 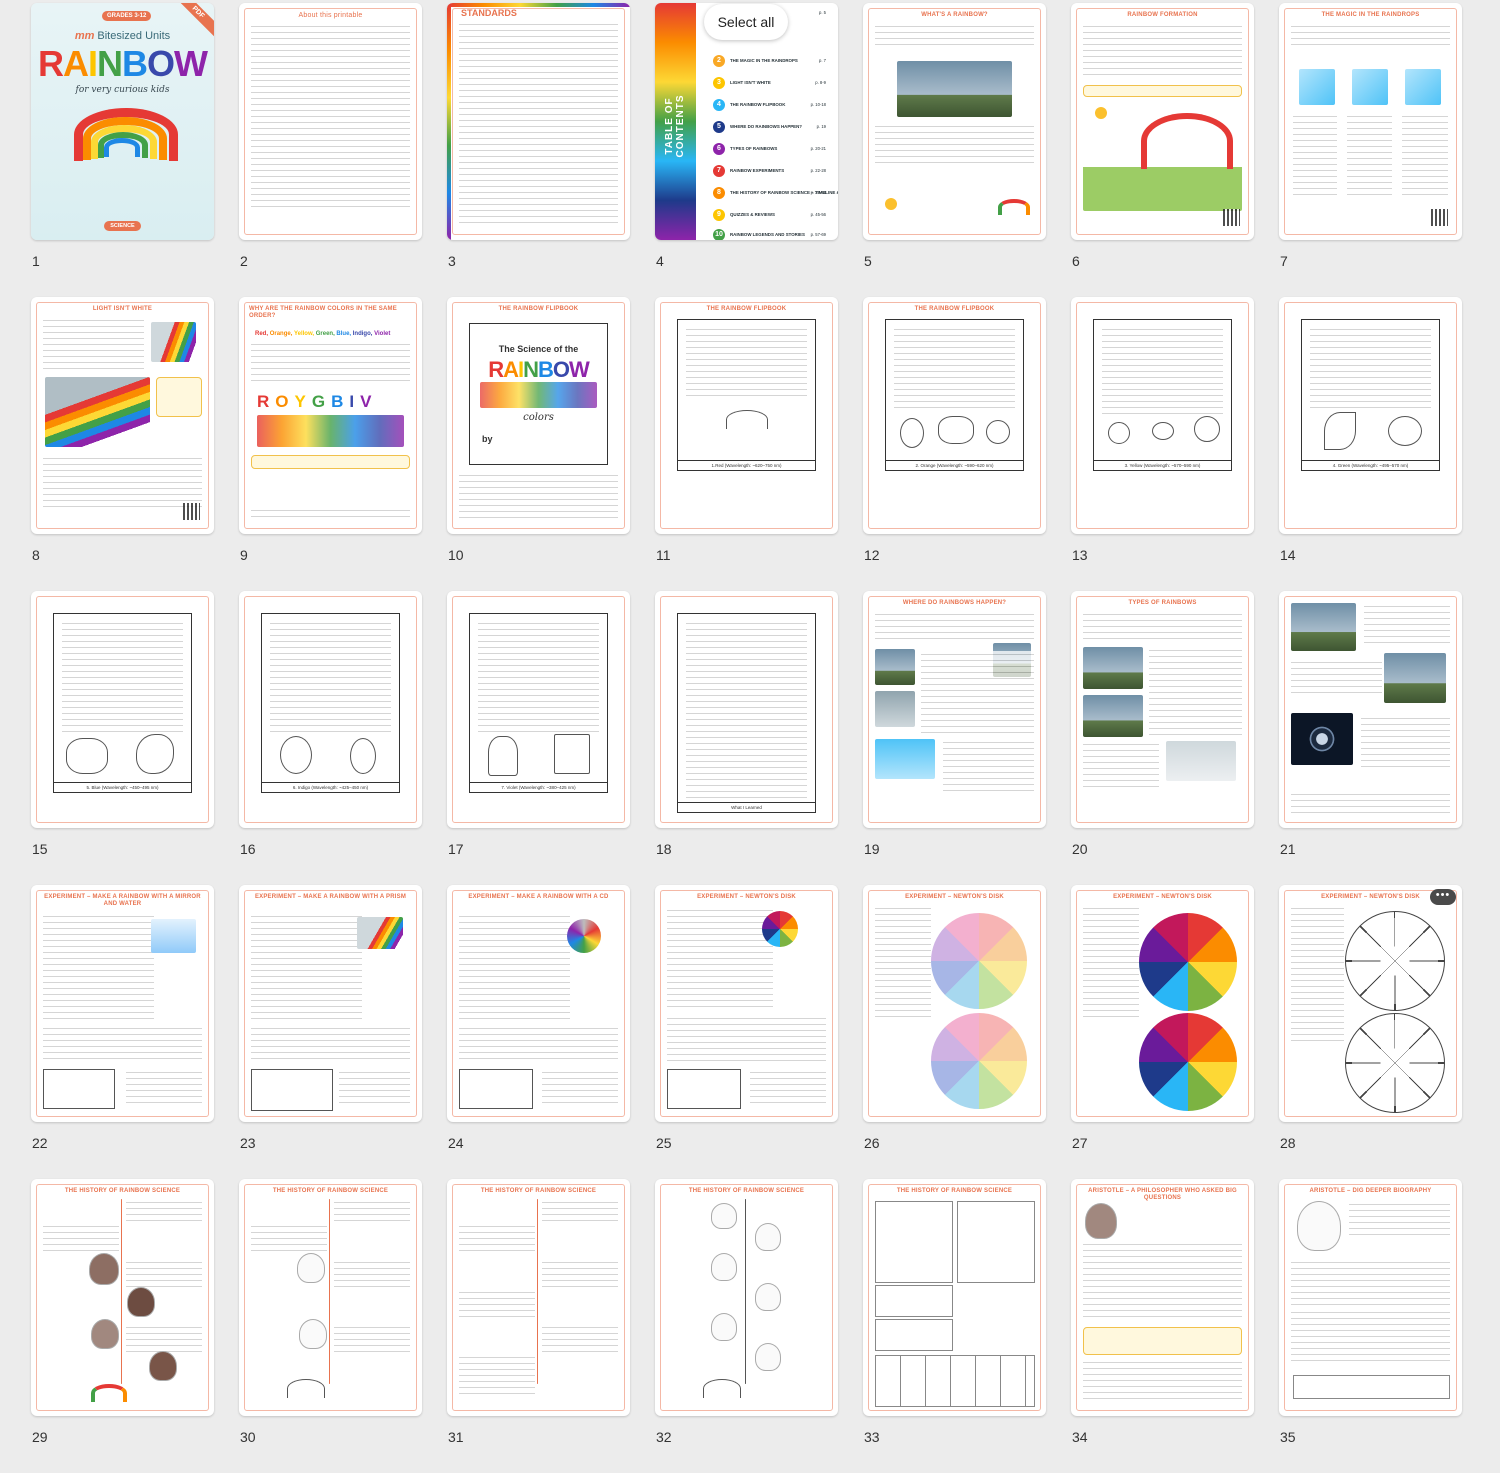 What do you see at coordinates (538, 121) in the screenshot?
I see `page-thumbnail: STANDARDS` at bounding box center [538, 121].